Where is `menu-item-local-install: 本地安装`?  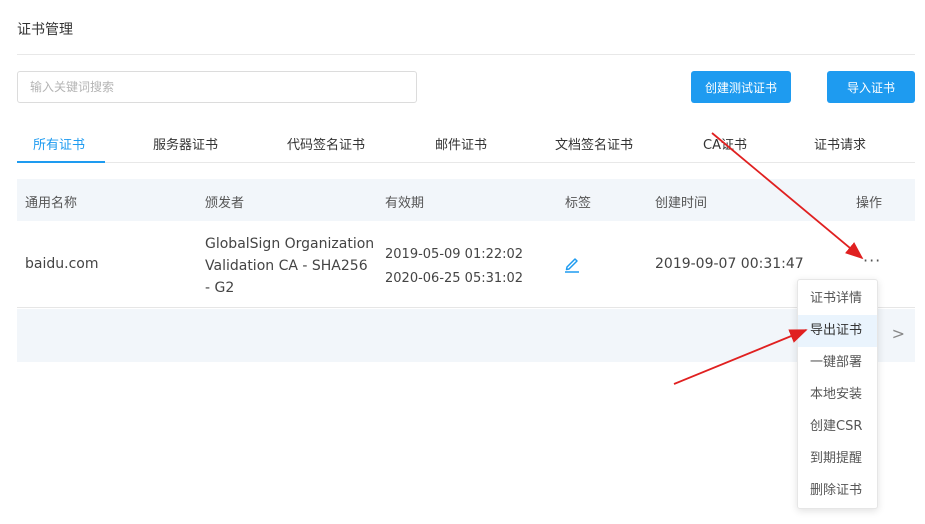 menu-item-local-install: 本地安装 is located at coordinates (837, 395).